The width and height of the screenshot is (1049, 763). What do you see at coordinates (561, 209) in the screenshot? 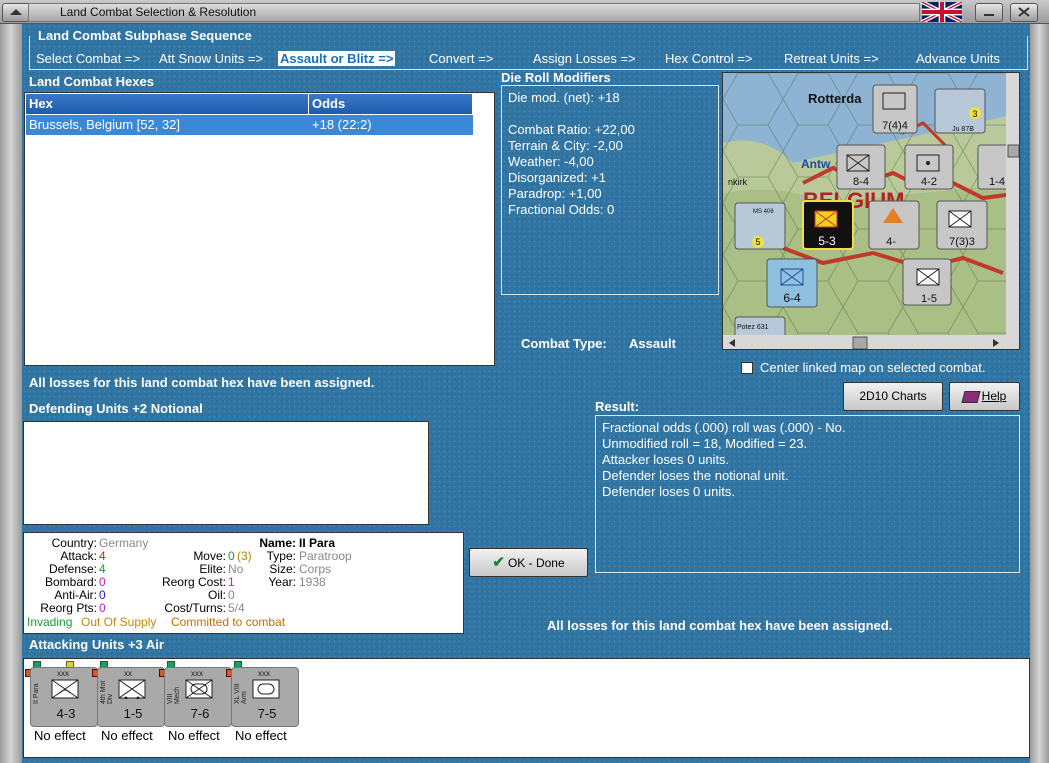
I see `die-roll-line: Fractional Odds: 0` at bounding box center [561, 209].